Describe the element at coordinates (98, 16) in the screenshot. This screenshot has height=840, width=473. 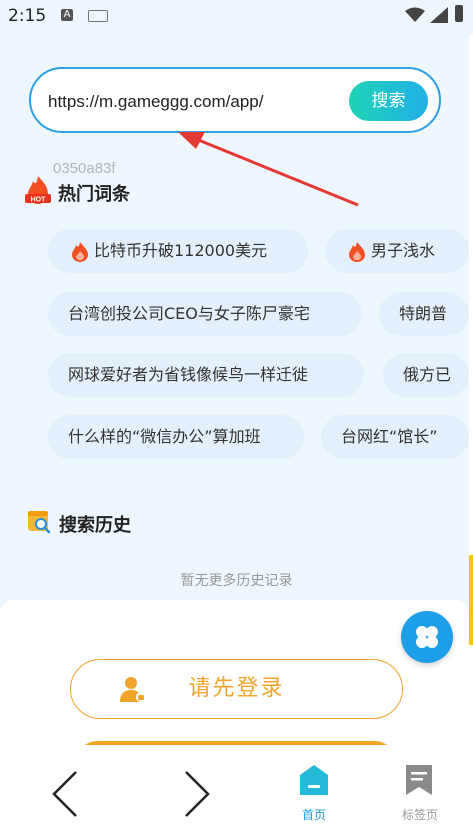
I see `keyboard-icon` at that location.